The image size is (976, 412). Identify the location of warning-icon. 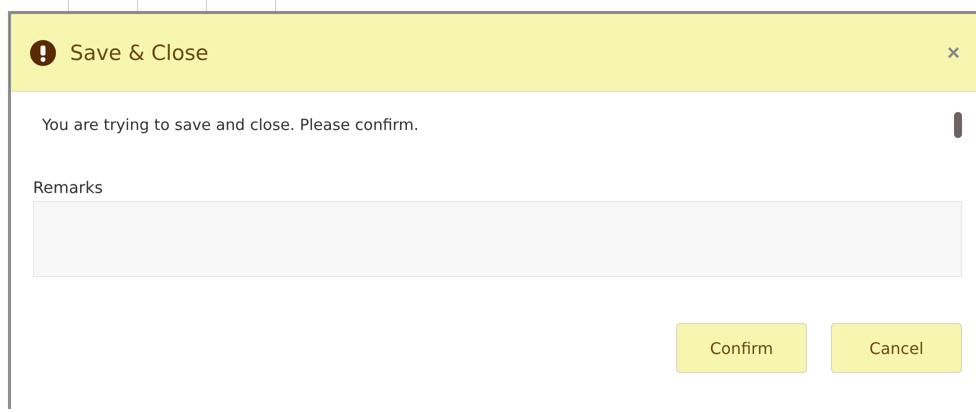
(43, 53).